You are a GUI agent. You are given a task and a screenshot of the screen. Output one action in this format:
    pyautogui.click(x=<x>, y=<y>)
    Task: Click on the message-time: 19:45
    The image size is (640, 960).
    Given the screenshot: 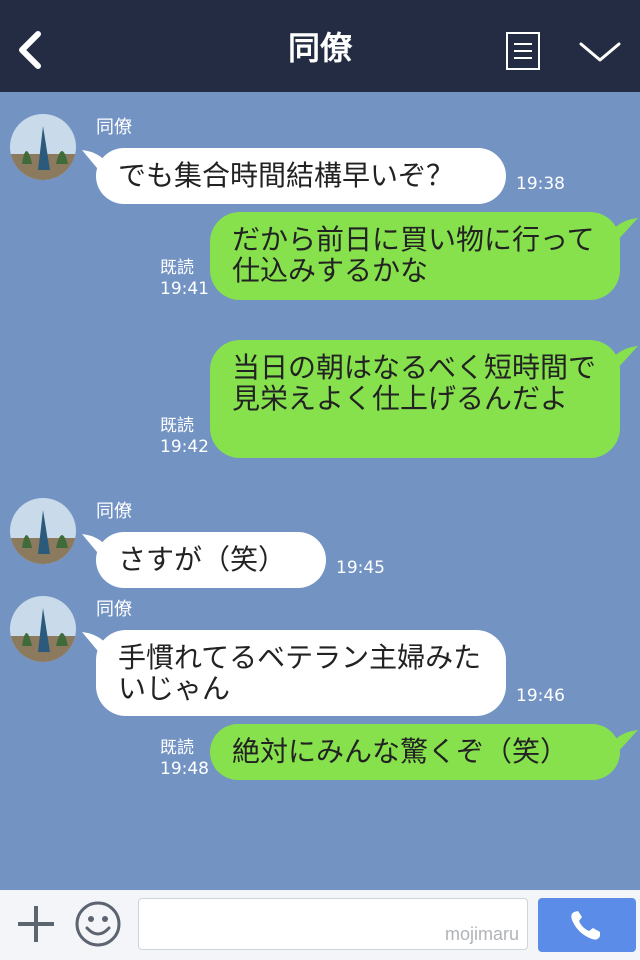 What is the action you would take?
    pyautogui.click(x=360, y=568)
    